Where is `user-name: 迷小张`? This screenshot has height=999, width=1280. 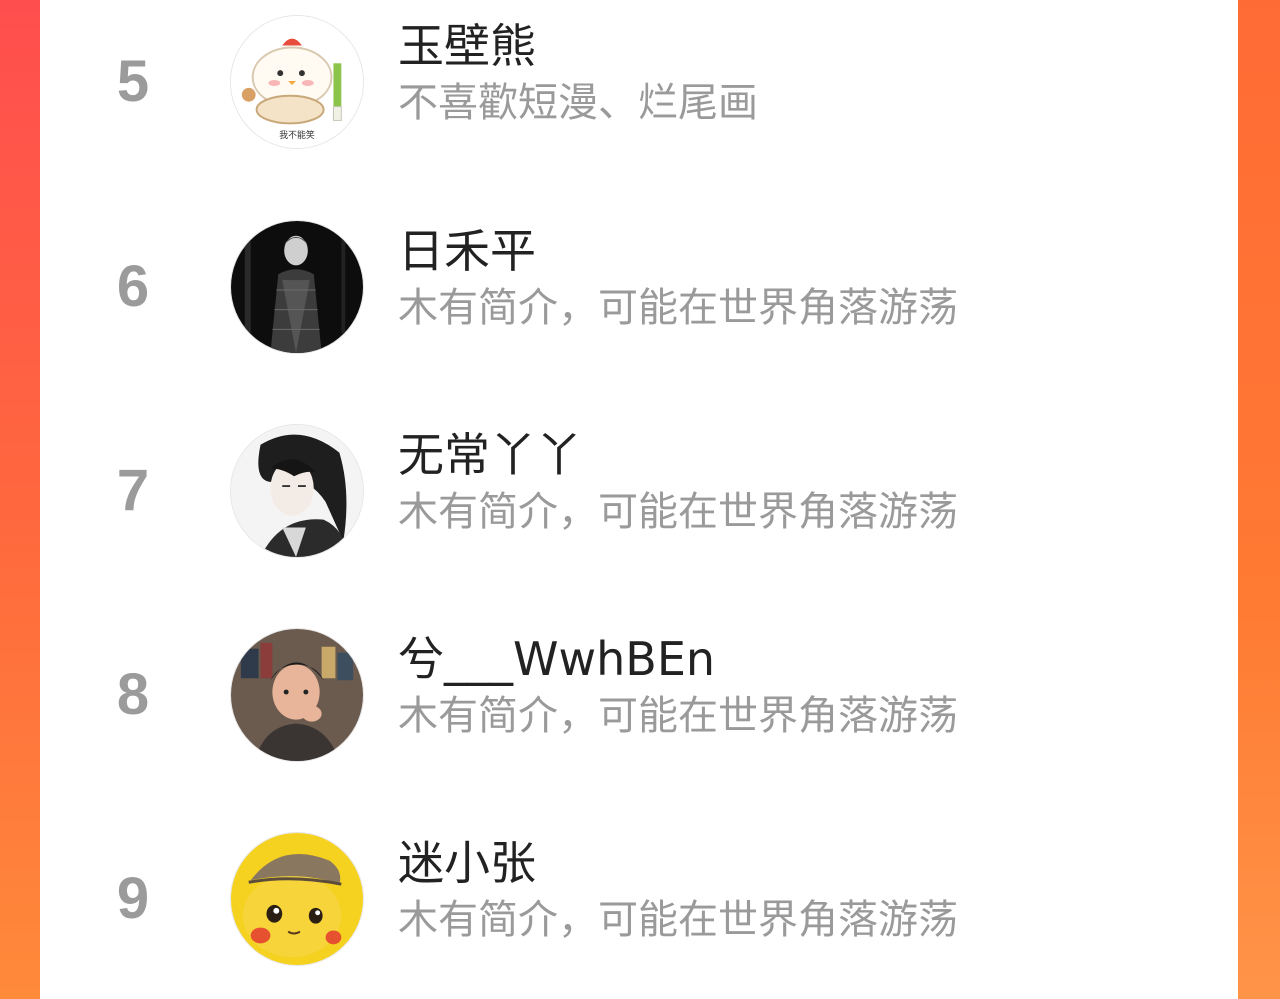
user-name: 迷小张 is located at coordinates (678, 863).